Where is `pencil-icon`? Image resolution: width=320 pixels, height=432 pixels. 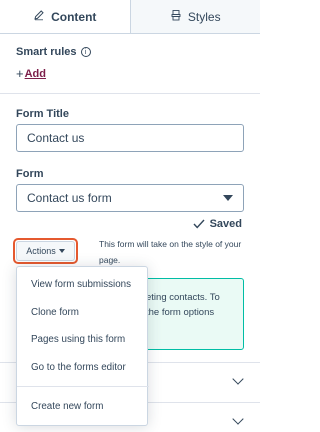 pencil-icon is located at coordinates (39, 16).